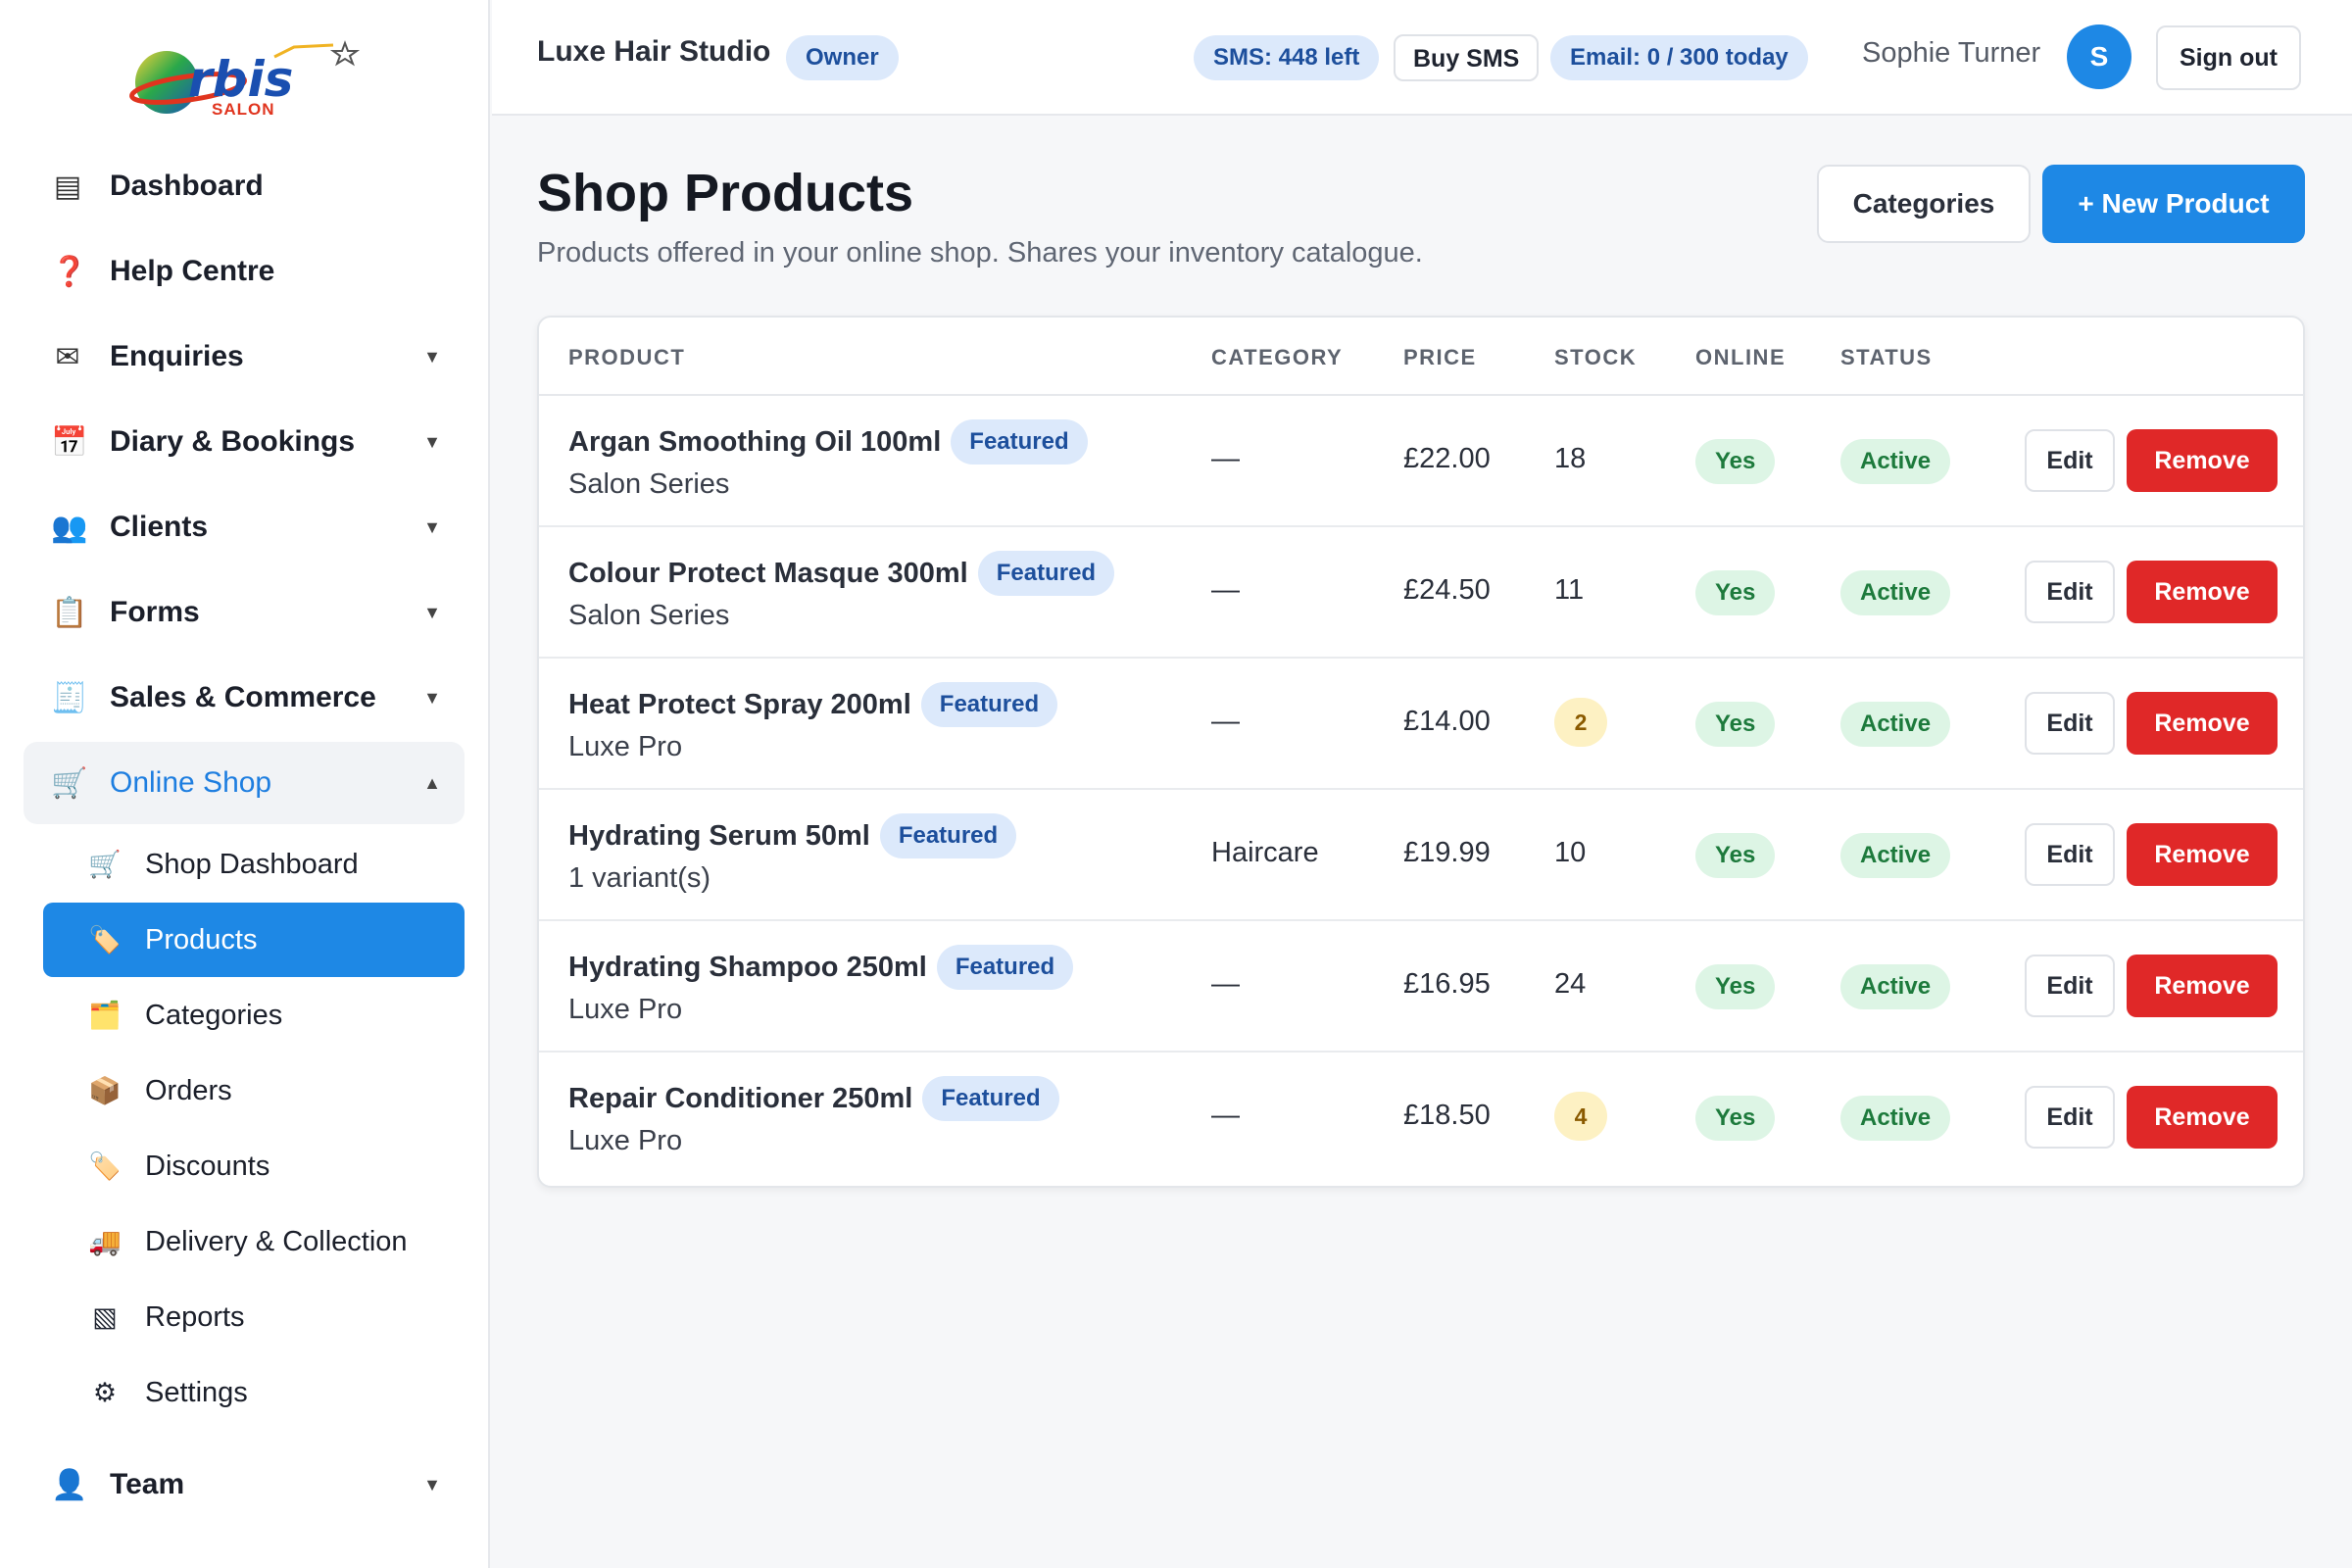 This screenshot has width=2352, height=1568. Describe the element at coordinates (1569, 590) in the screenshot. I see `product-stock: 11` at that location.